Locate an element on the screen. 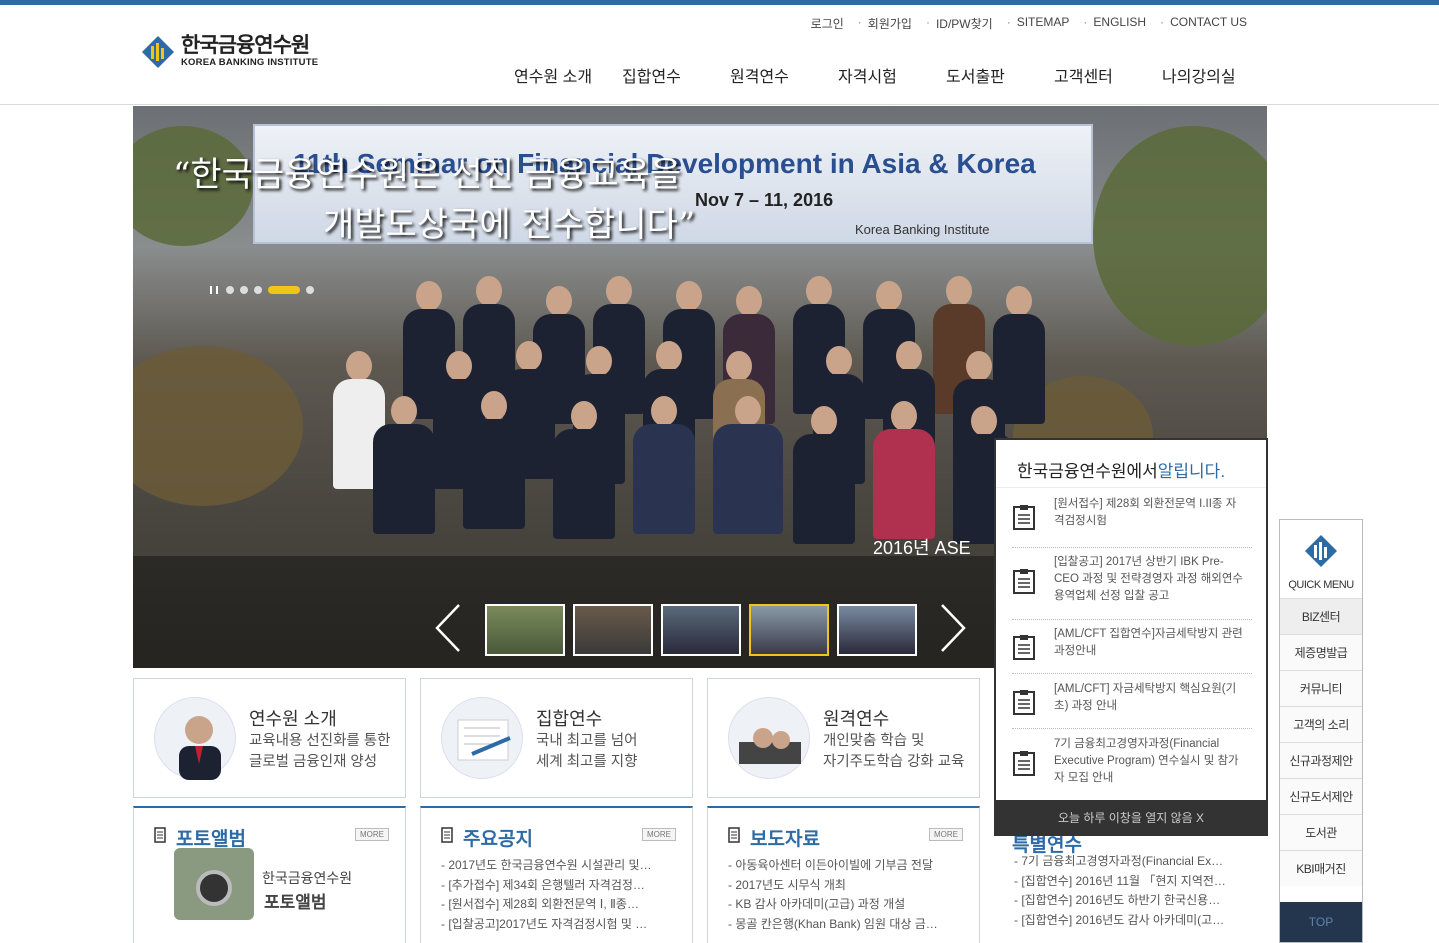 The image size is (1439, 943). notice-item-text: [원서접수] 제28회 외환전문역 I.II종 자격검정시험 is located at coordinates (1145, 512).